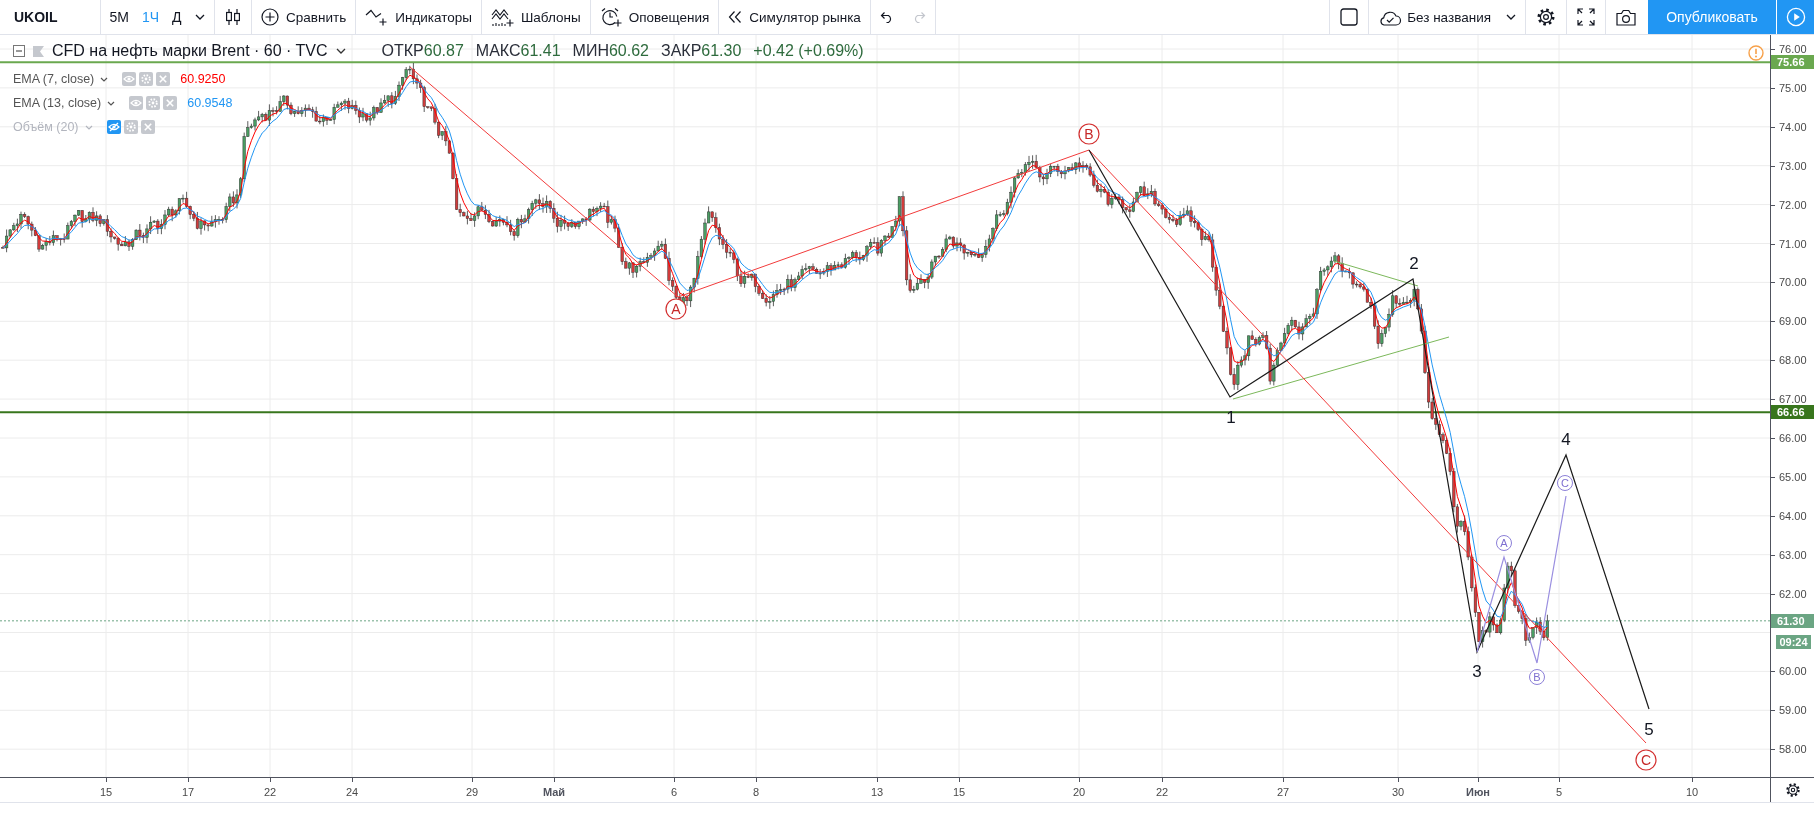  Describe the element at coordinates (1793, 321) in the screenshot. I see `price-tick-label: 69.00` at that location.